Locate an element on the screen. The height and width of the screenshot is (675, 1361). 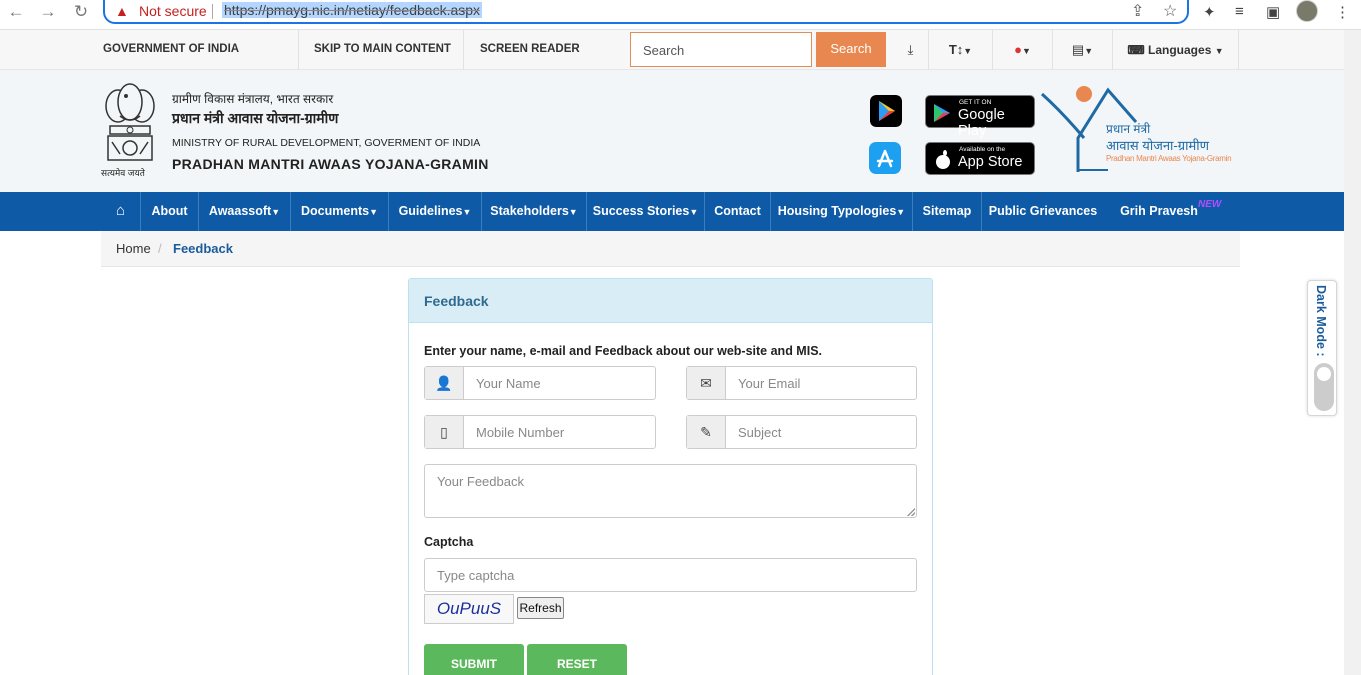
nav-item-guidelines: Guidelines▼ is located at coordinates (435, 211).